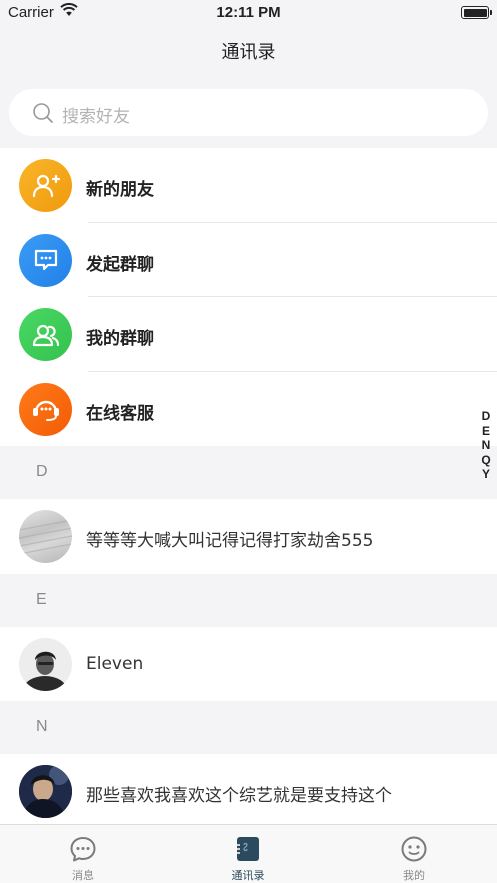 Image resolution: width=497 pixels, height=883 pixels. I want to click on status-bar: Carrier 12:11 PM, so click(248, 13).